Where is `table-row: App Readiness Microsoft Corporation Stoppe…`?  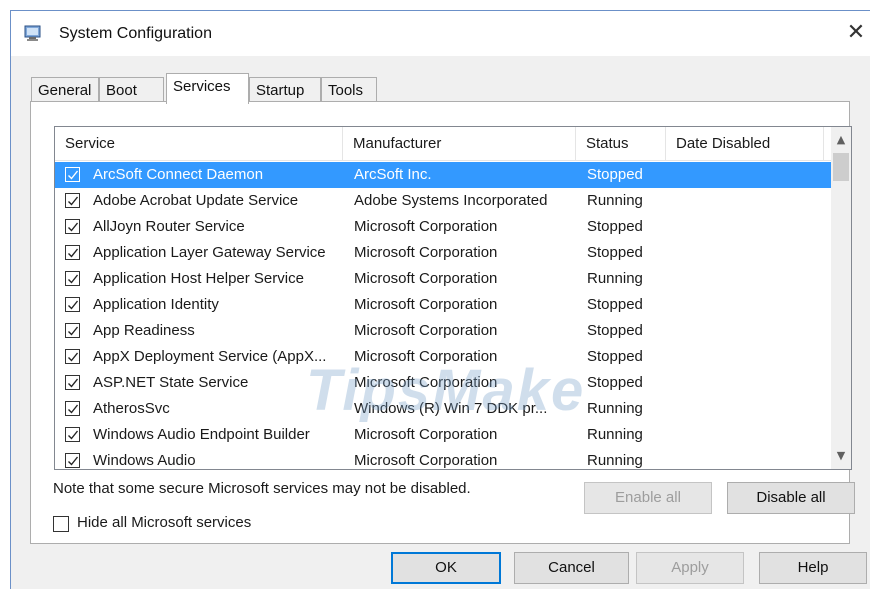
table-row: App Readiness Microsoft Corporation Stoppe… is located at coordinates (444, 331).